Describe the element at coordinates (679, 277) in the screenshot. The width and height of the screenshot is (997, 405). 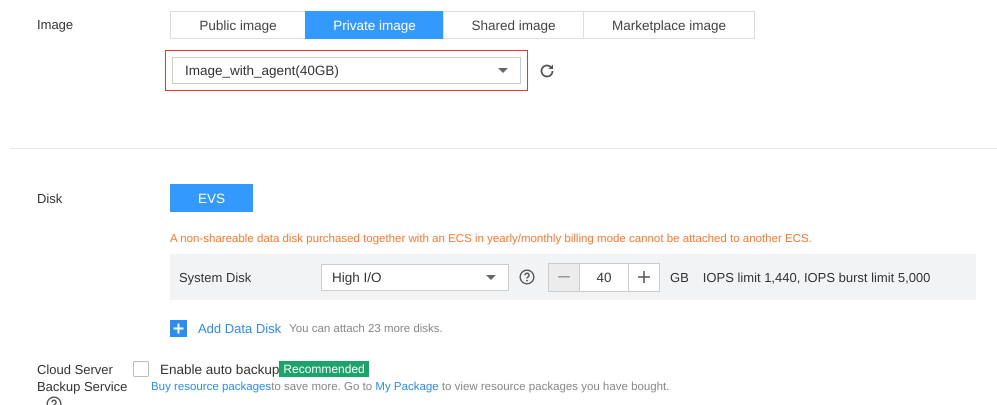
I see `unit-label: GB` at that location.